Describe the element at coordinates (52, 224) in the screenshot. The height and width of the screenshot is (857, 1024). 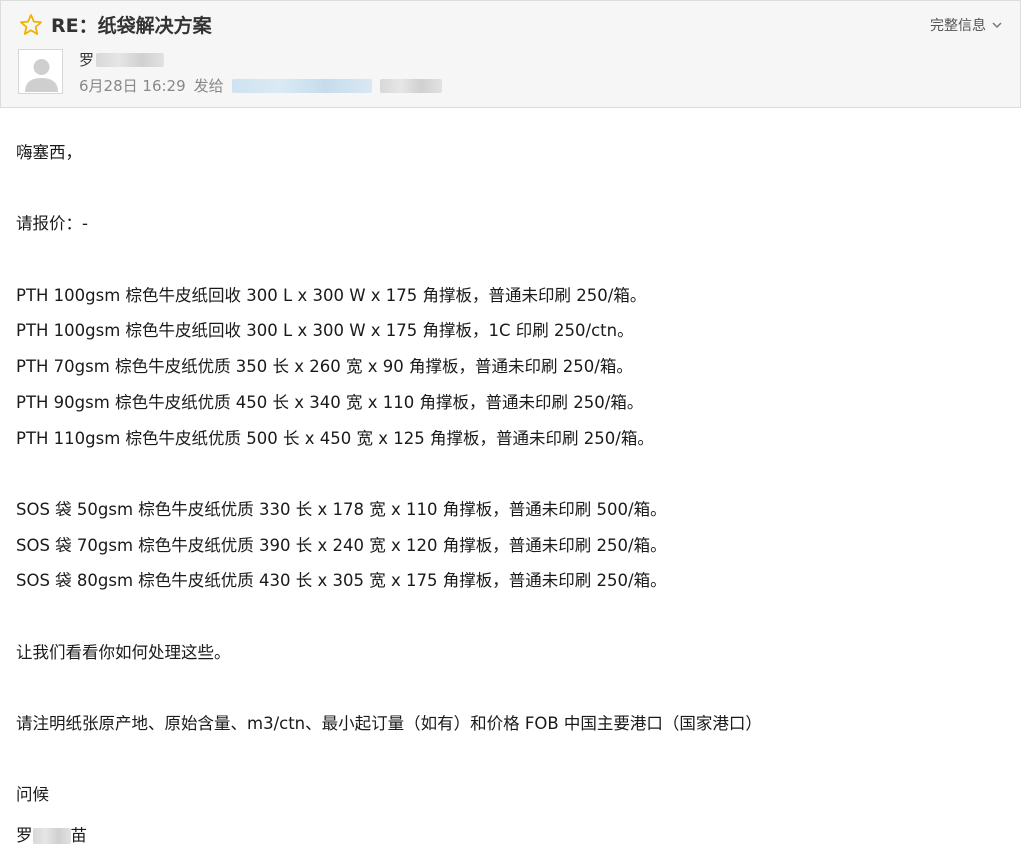
I see `quote-request: 请报价：-` at that location.